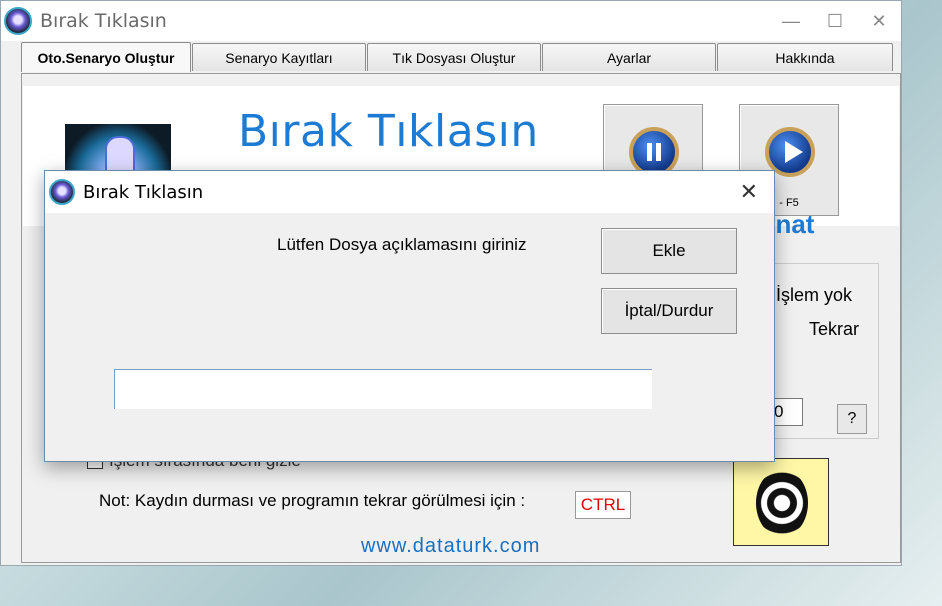 This screenshot has height=606, width=942. What do you see at coordinates (62, 192) in the screenshot?
I see `dialog-app-icon` at bounding box center [62, 192].